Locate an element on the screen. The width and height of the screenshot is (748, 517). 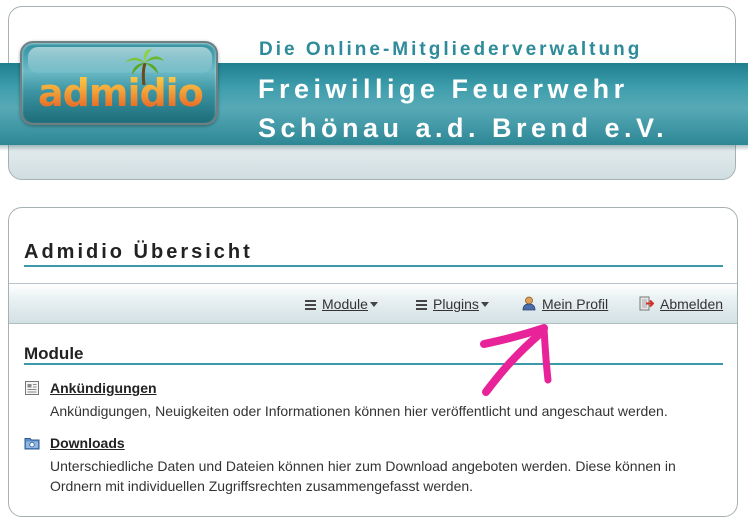
menu-bar: Module Plugins Mein Profil Abmelden is located at coordinates (373, 303).